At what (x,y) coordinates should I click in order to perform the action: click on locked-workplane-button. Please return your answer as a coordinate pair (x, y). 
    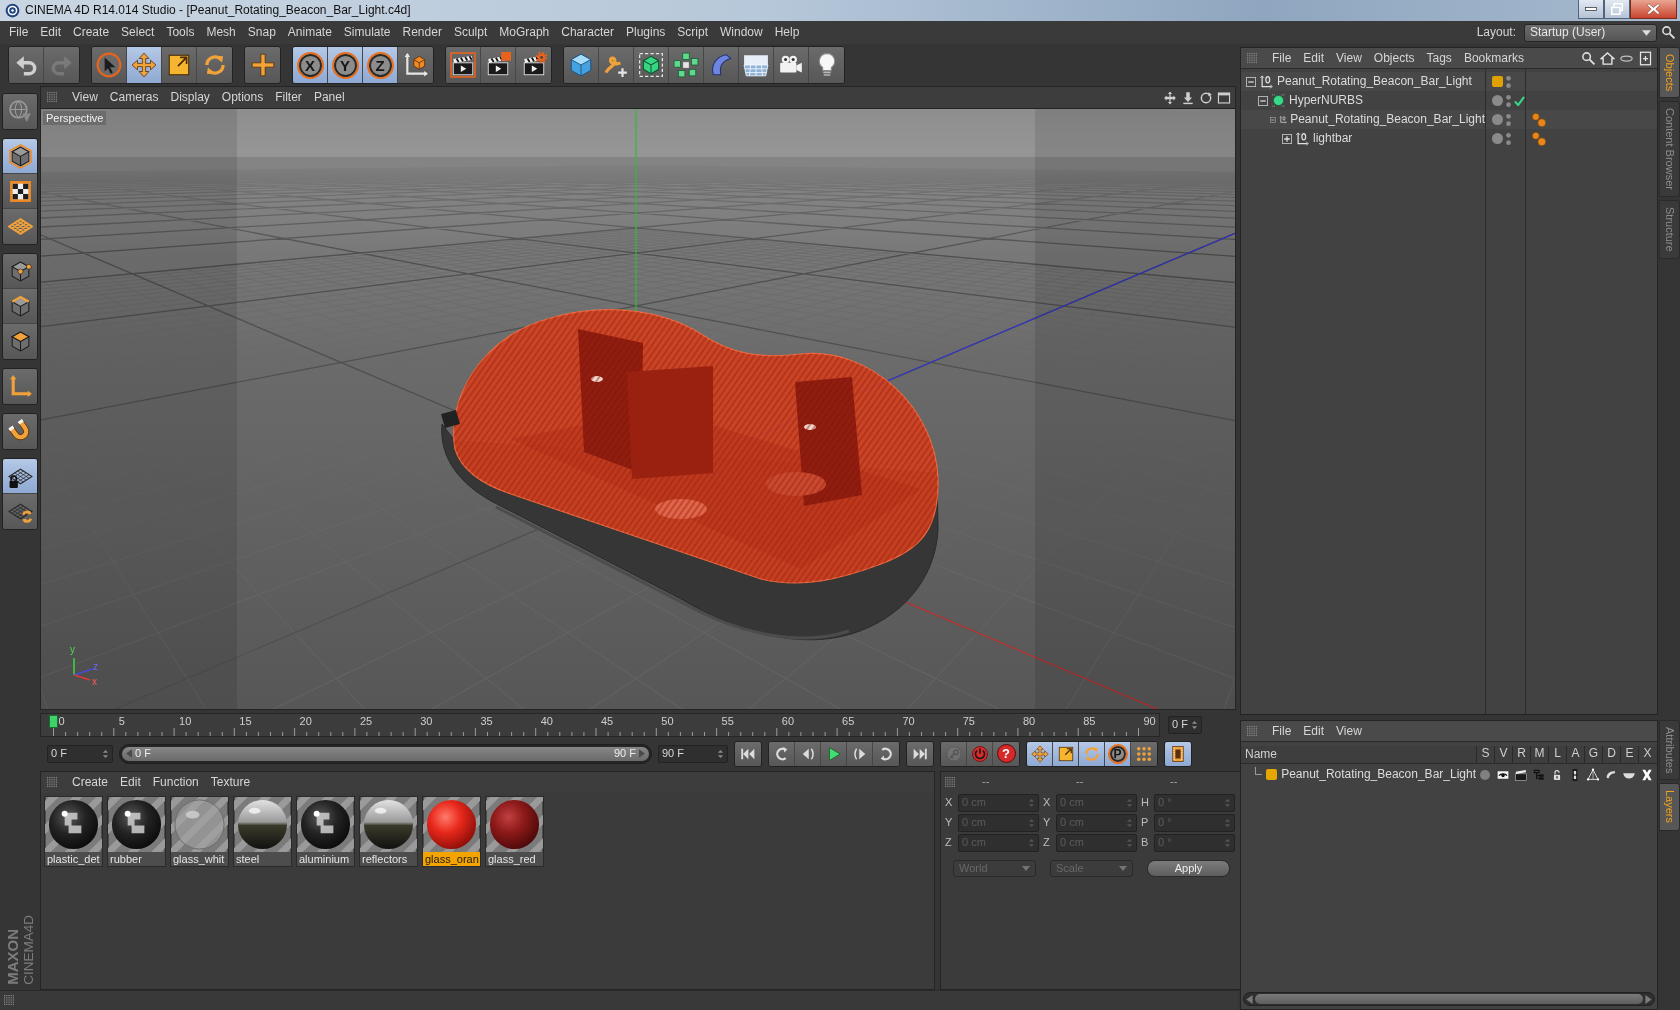
    Looking at the image, I should click on (20, 476).